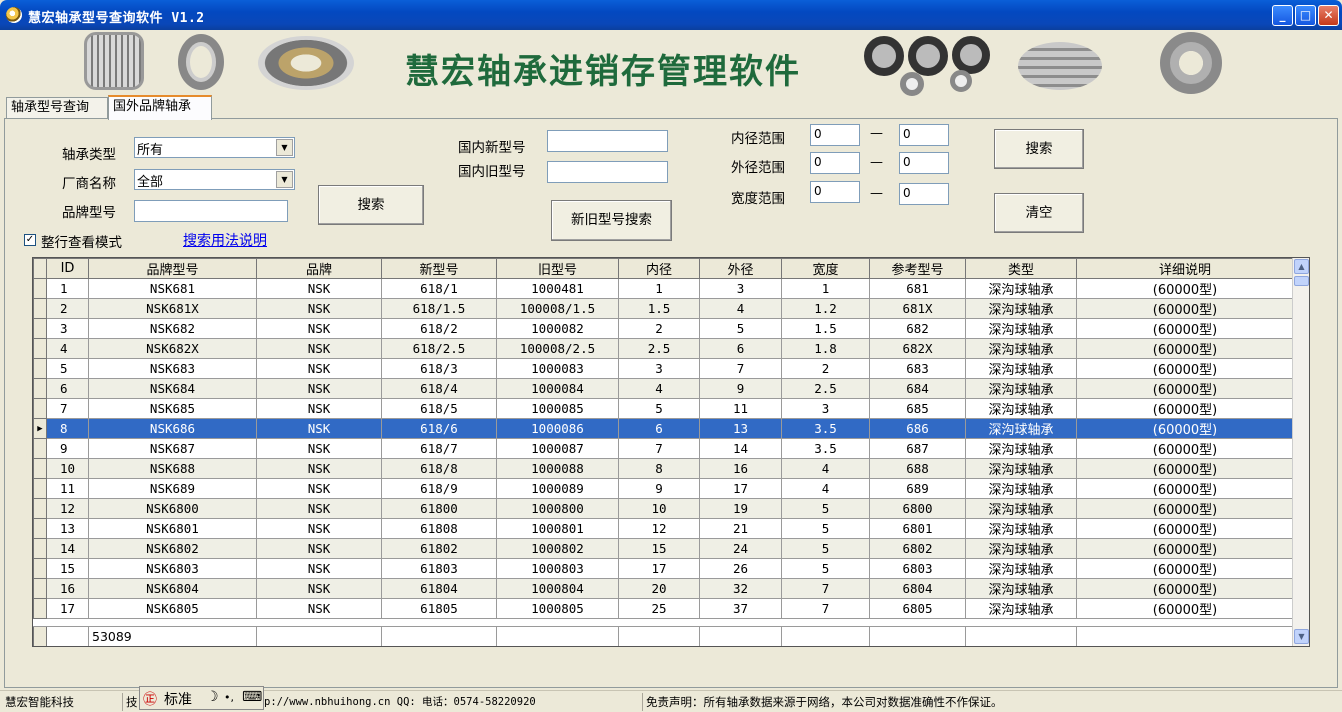  Describe the element at coordinates (835, 192) in the screenshot. I see `width-min-input: 0` at that location.